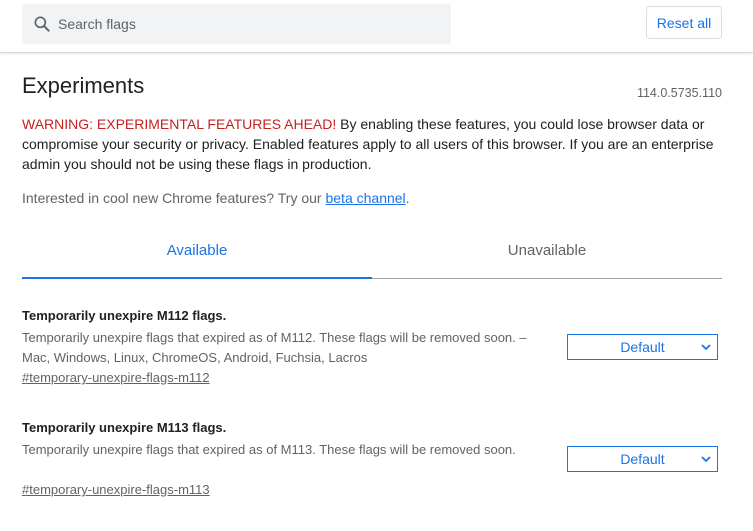 This screenshot has height=531, width=753. What do you see at coordinates (197, 250) in the screenshot?
I see `tab-available: Available` at bounding box center [197, 250].